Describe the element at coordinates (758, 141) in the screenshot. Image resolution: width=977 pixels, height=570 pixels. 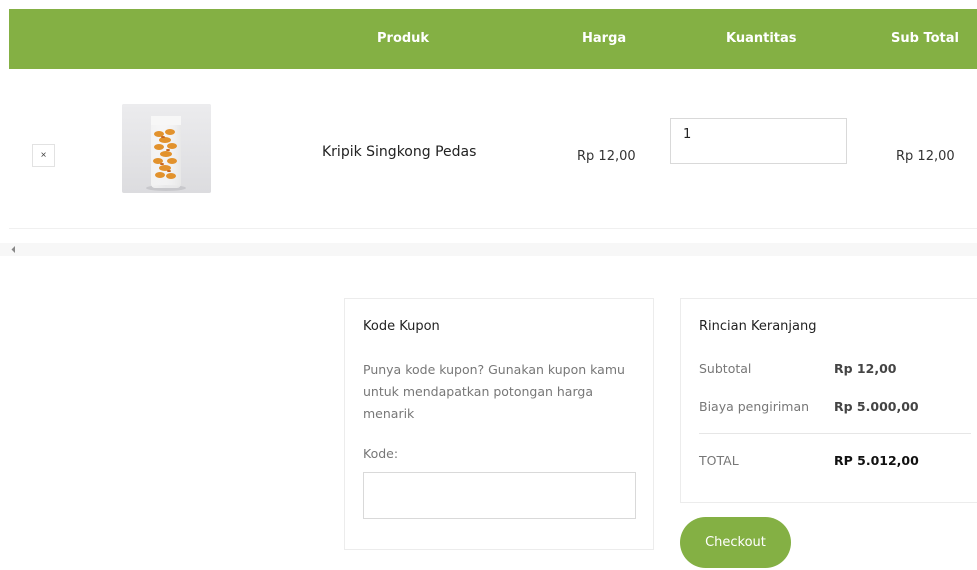
I see `quantity-input` at that location.